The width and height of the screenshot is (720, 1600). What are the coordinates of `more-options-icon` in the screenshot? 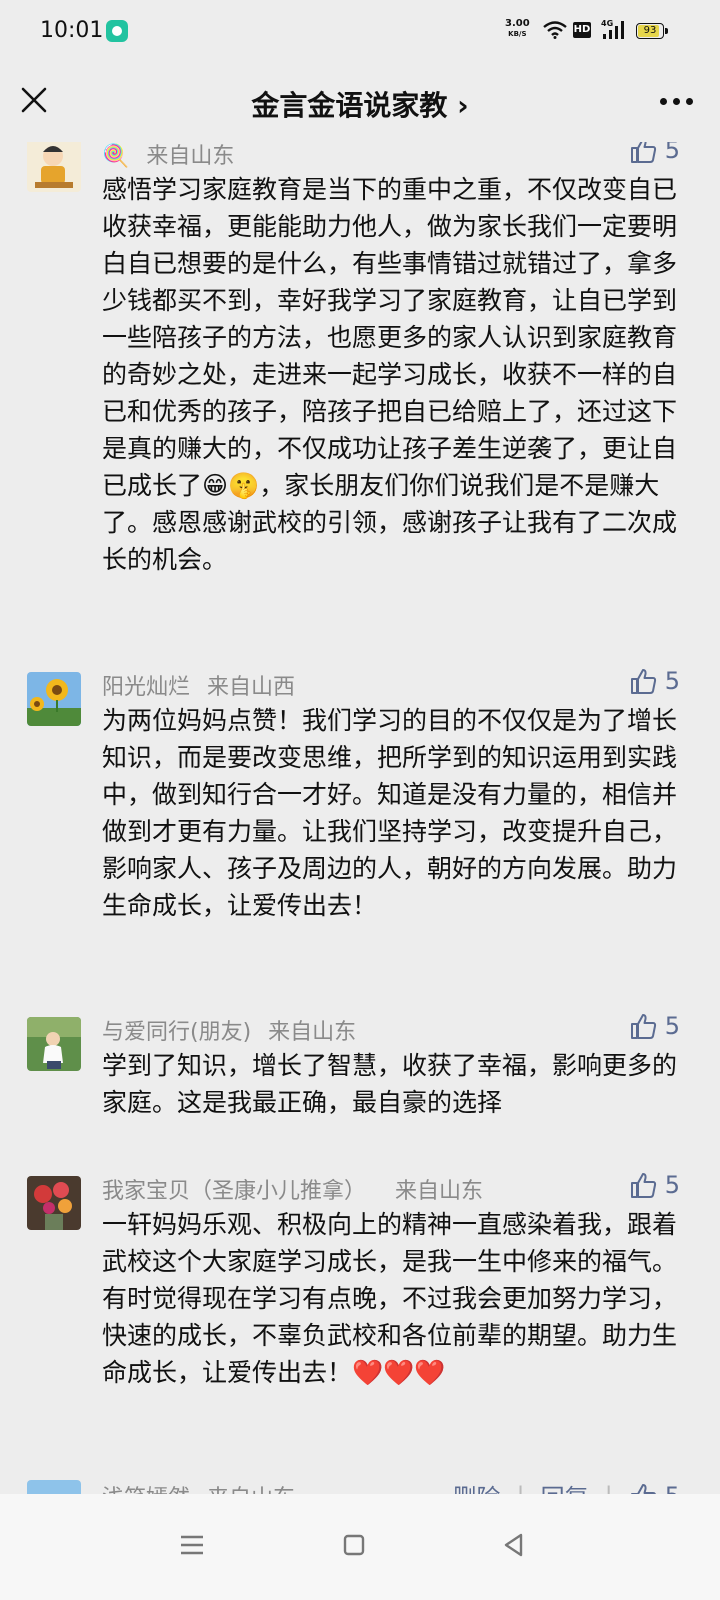 It's located at (677, 102).